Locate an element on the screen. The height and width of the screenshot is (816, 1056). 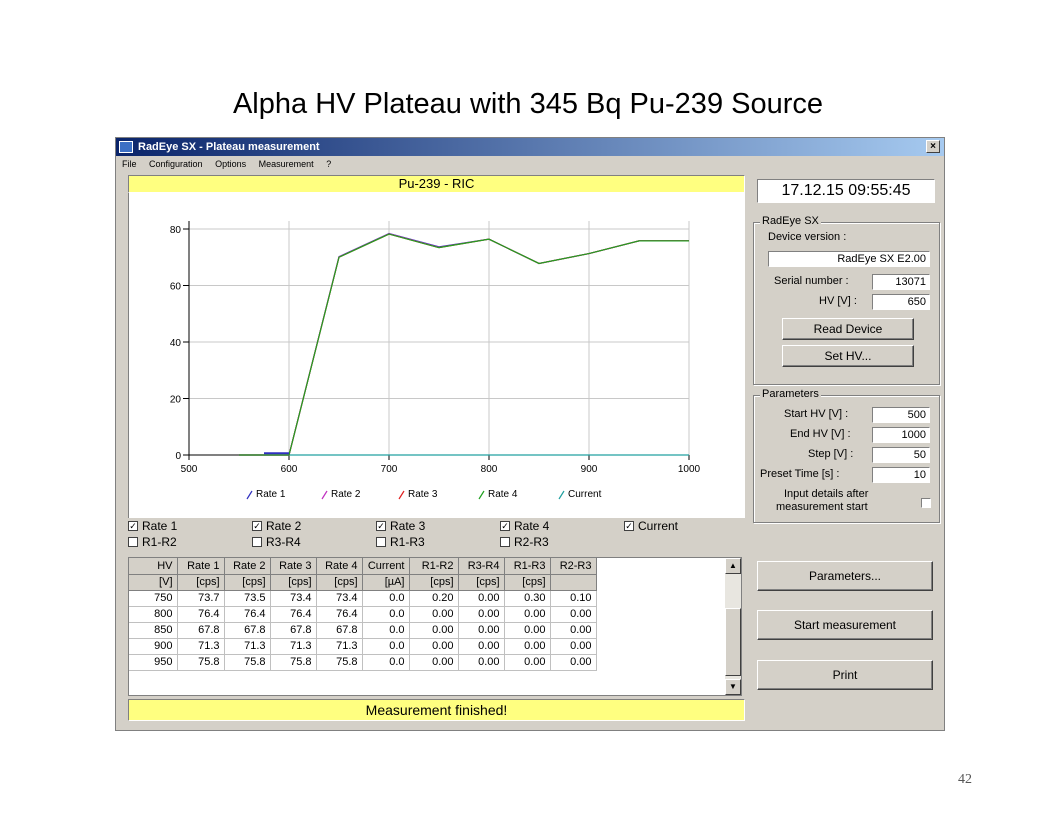
menu-help: ? is located at coordinates (328, 164).